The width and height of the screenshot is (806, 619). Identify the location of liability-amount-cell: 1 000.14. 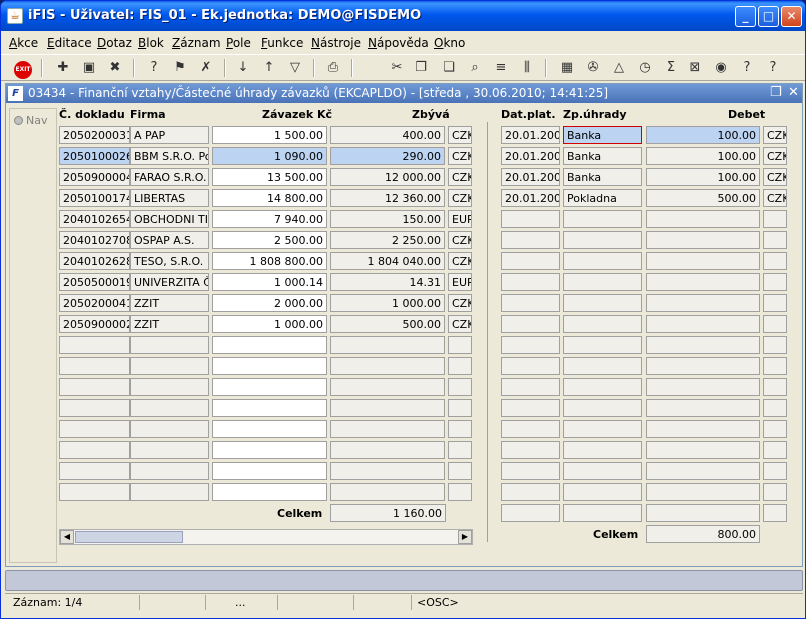
(269, 282).